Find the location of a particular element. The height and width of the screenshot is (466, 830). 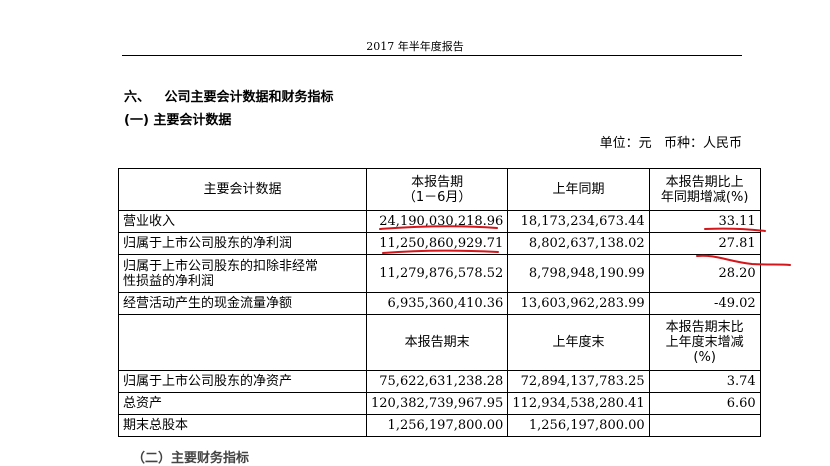

header-change-pct: 本报告期比上 年同期增减(%) is located at coordinates (704, 189).